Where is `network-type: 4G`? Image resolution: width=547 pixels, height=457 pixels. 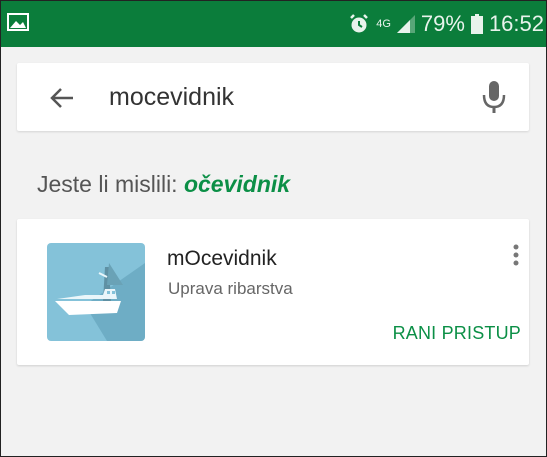 network-type: 4G is located at coordinates (383, 24).